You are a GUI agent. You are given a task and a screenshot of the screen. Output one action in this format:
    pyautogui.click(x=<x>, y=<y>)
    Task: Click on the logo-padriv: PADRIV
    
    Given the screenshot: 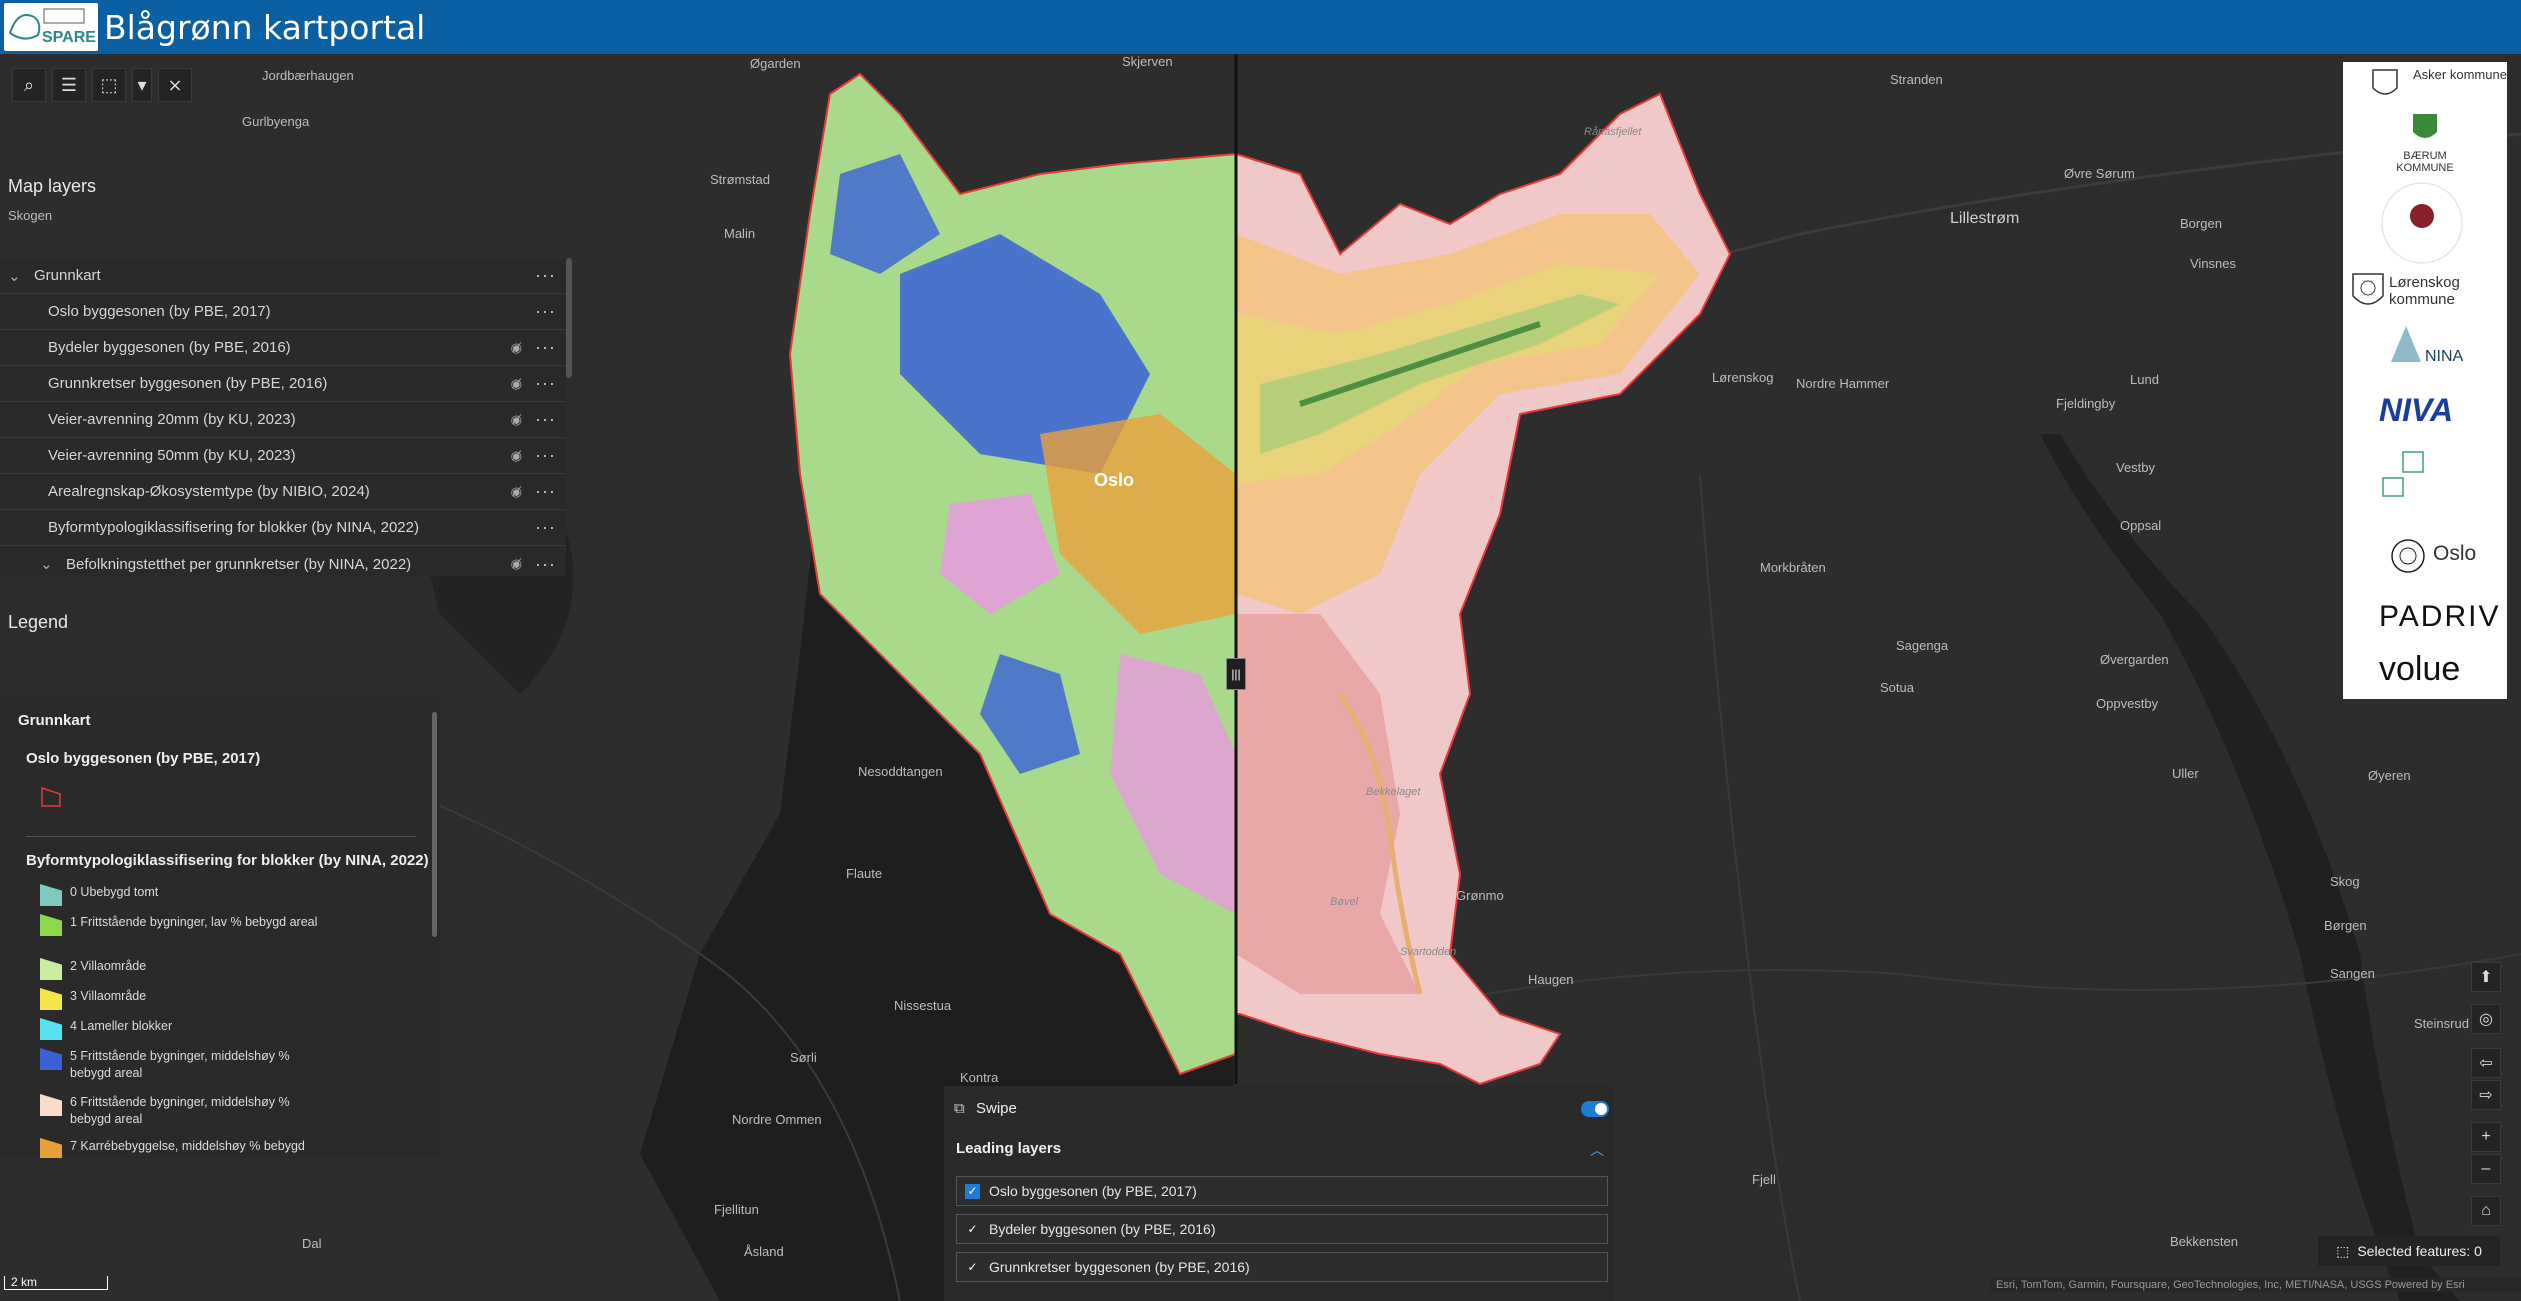 What is the action you would take?
    pyautogui.click(x=2440, y=616)
    